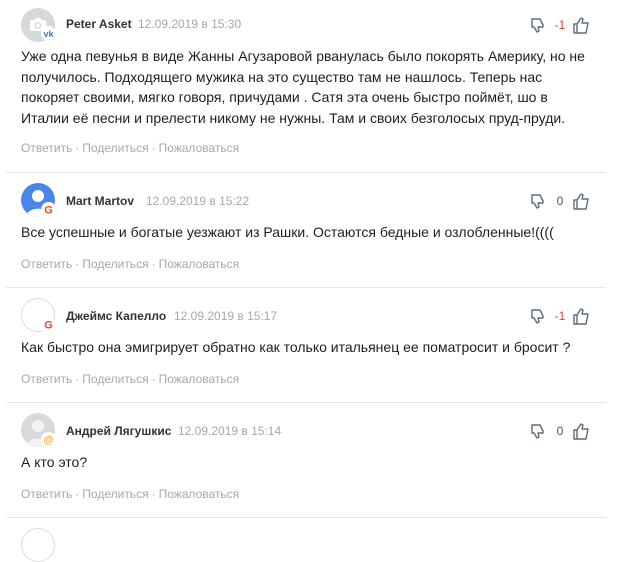  What do you see at coordinates (100, 201) in the screenshot?
I see `comment-author: Mart Martov` at bounding box center [100, 201].